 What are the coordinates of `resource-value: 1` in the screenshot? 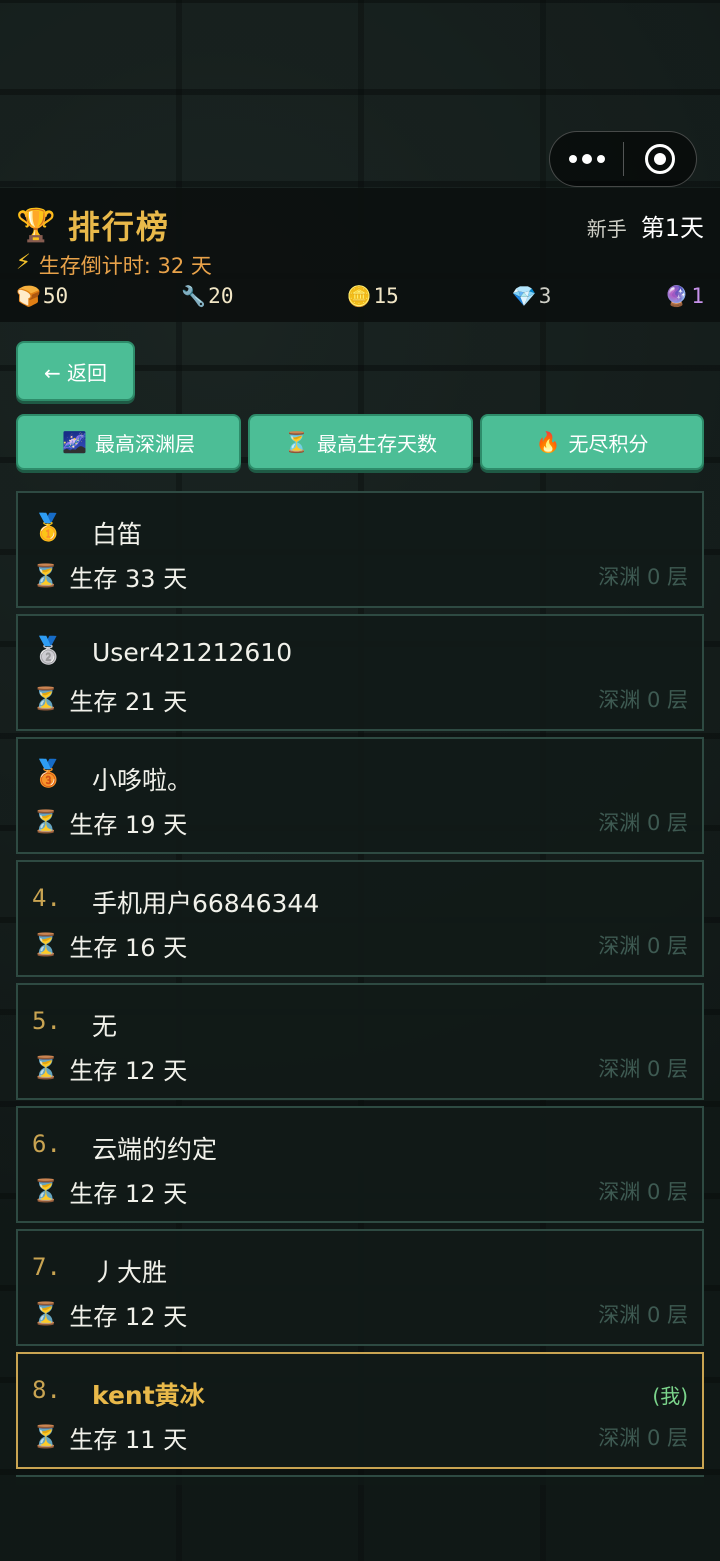 It's located at (697, 296).